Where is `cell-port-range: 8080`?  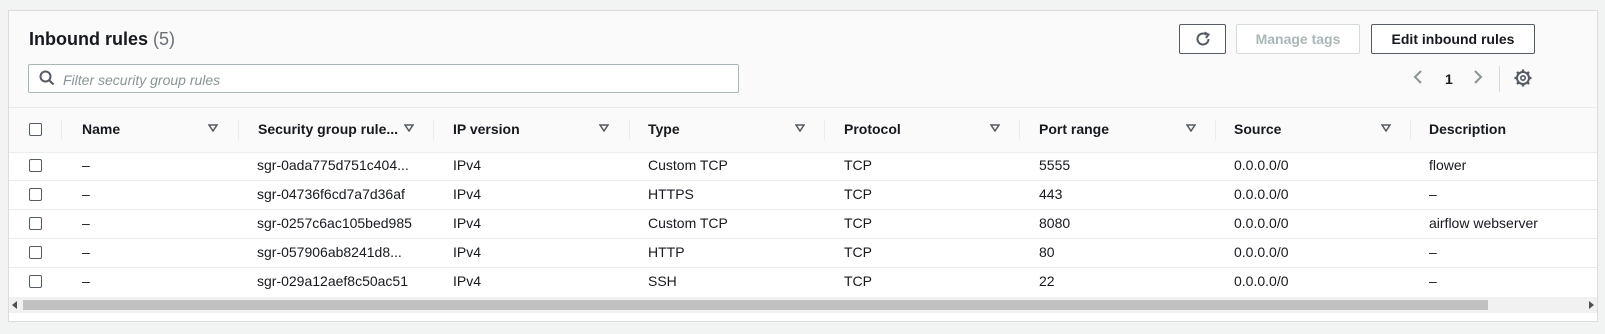 cell-port-range: 8080 is located at coordinates (1055, 223).